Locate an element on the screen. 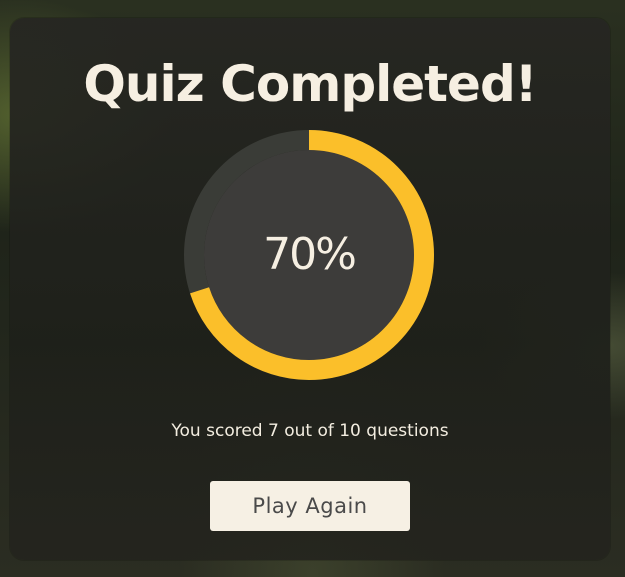  page-title: Quiz Completed! is located at coordinates (310, 84).